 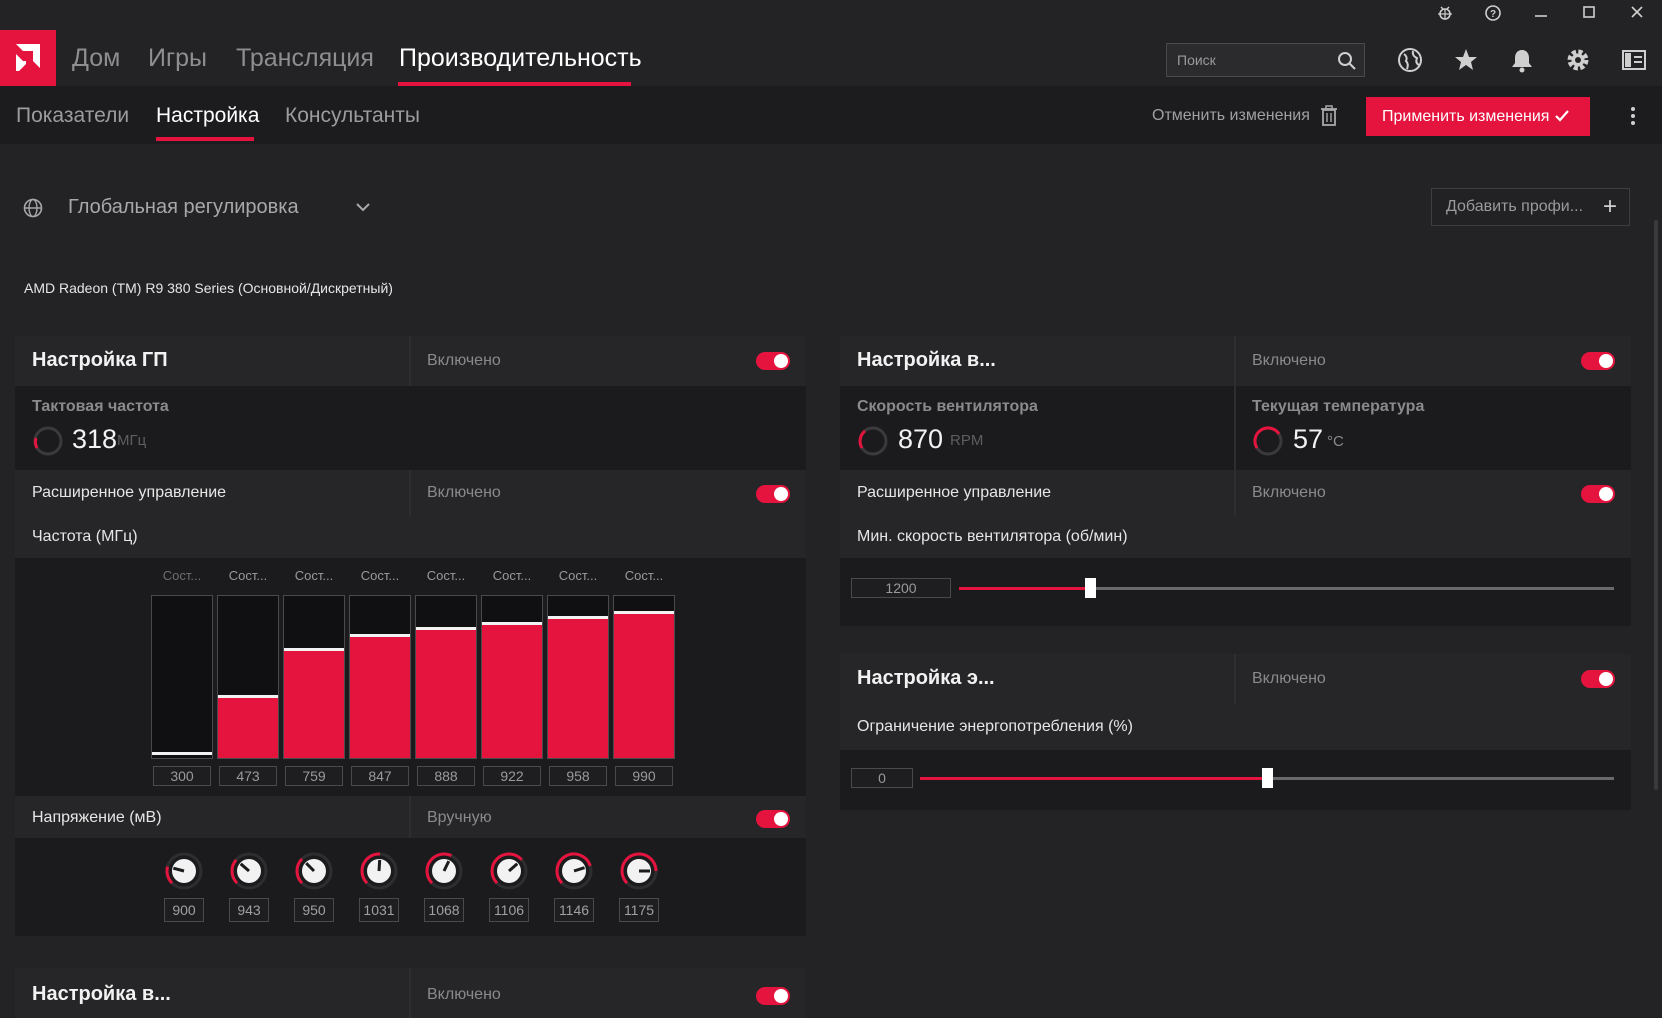 What do you see at coordinates (1267, 778) in the screenshot?
I see `power-limit-slider-thumb` at bounding box center [1267, 778].